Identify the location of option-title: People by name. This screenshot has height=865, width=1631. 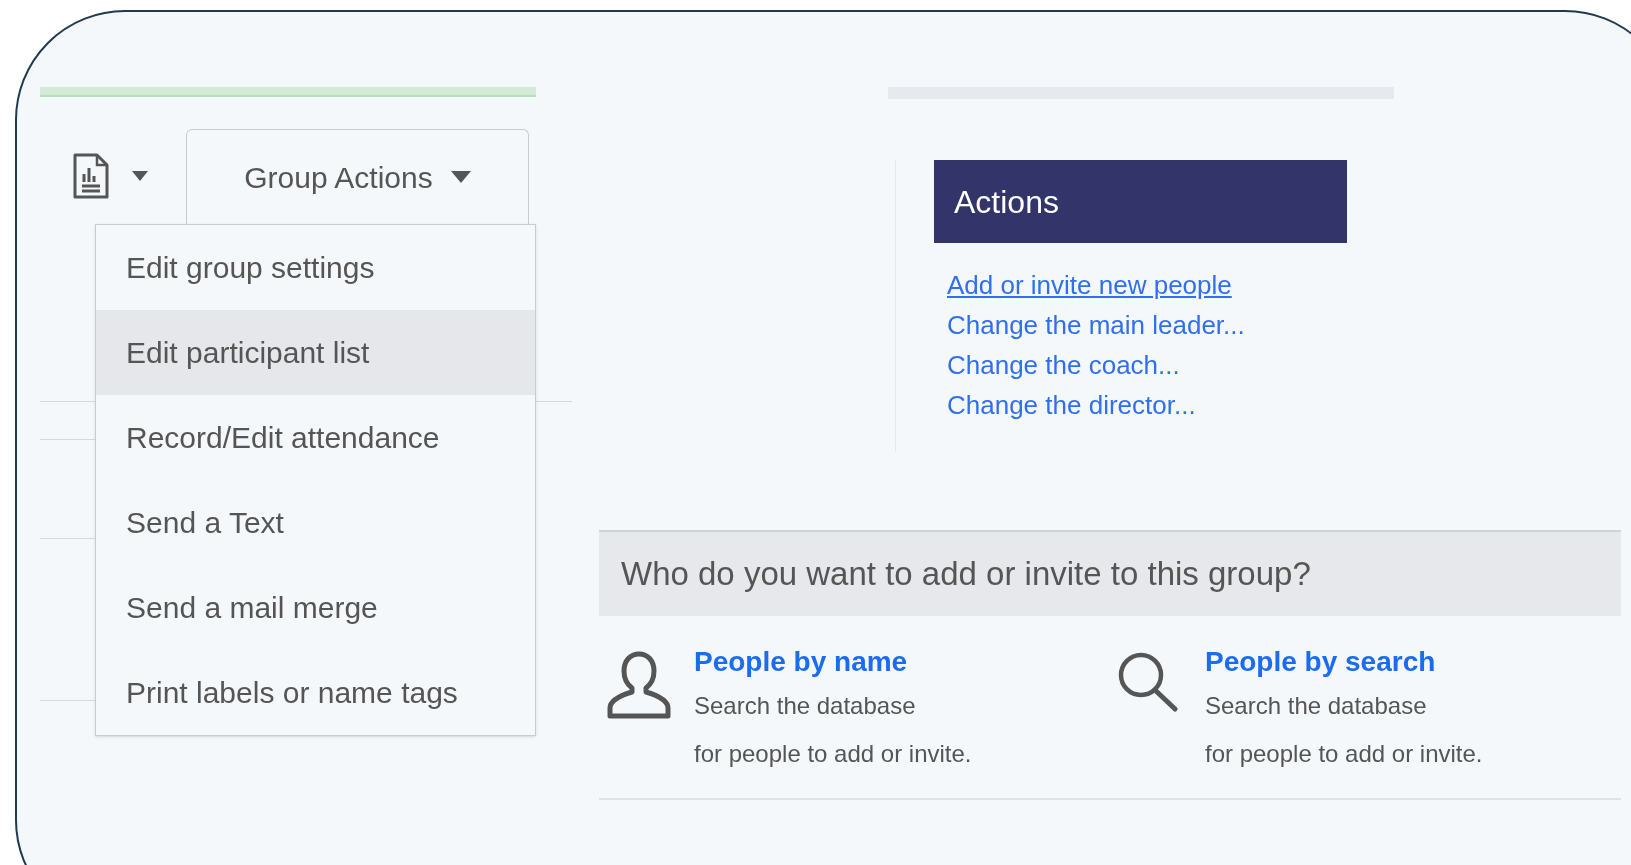
(833, 662).